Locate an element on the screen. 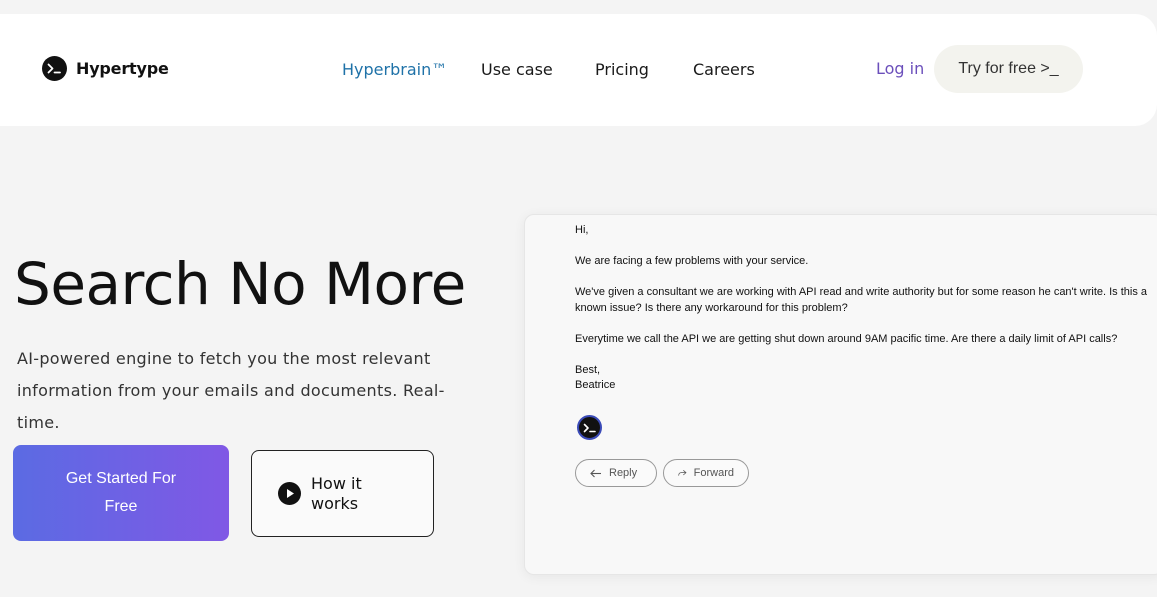 The height and width of the screenshot is (597, 1157). play-icon is located at coordinates (289, 493).